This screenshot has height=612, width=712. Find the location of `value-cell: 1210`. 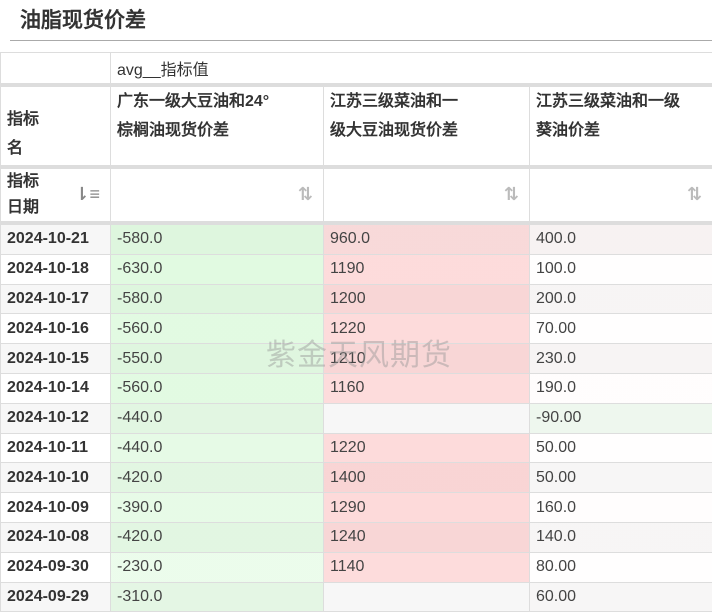

value-cell: 1210 is located at coordinates (426, 358).